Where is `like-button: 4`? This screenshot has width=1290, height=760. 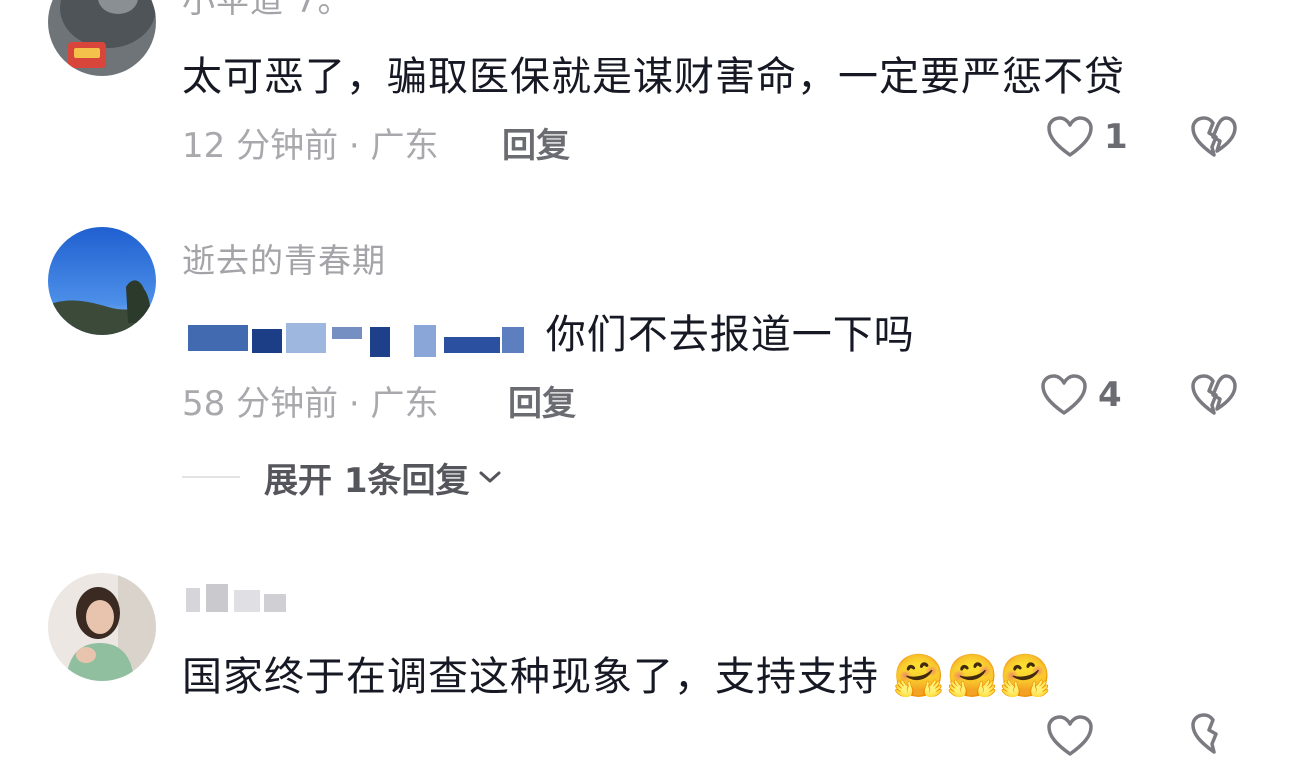
like-button: 4 is located at coordinates (1081, 395).